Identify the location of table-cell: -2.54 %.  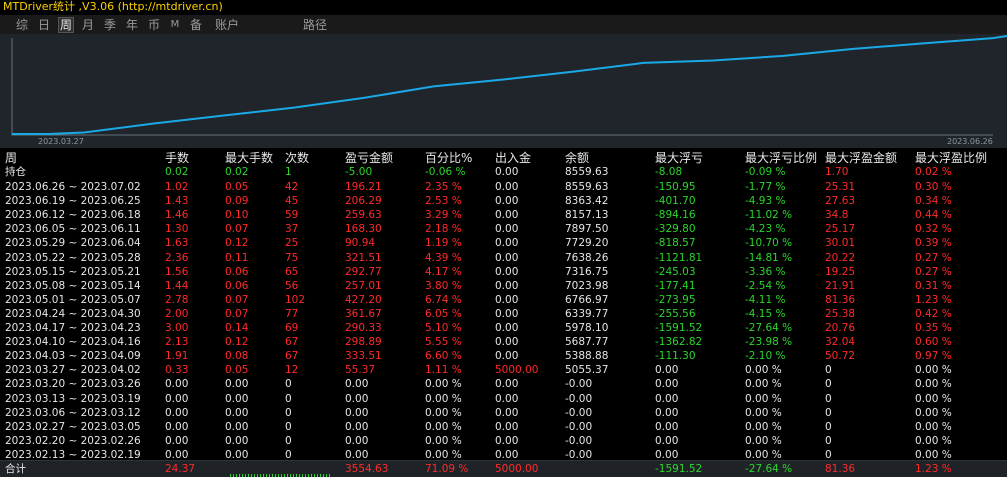
(765, 285).